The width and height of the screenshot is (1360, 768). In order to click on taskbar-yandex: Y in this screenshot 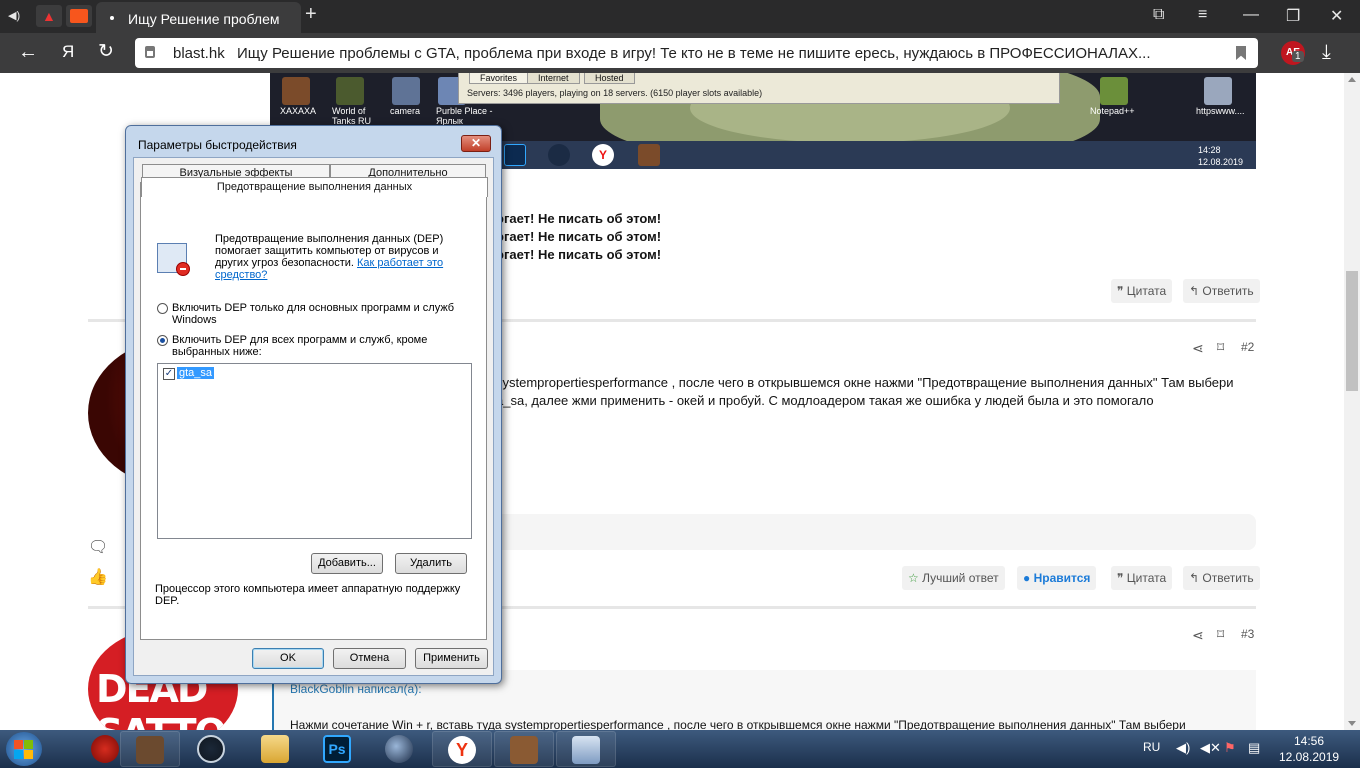, I will do `click(462, 749)`.